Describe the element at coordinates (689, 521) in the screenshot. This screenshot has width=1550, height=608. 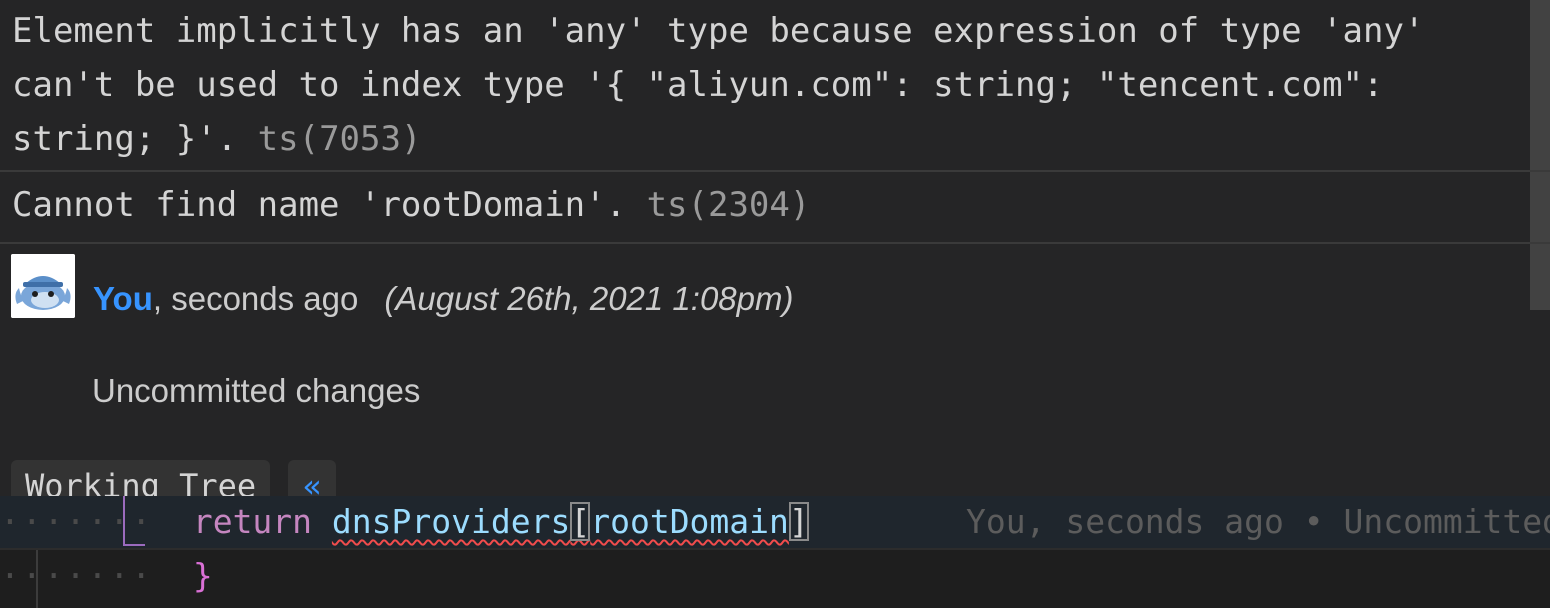
I see `identifier-rootDomain: rootDomain` at that location.